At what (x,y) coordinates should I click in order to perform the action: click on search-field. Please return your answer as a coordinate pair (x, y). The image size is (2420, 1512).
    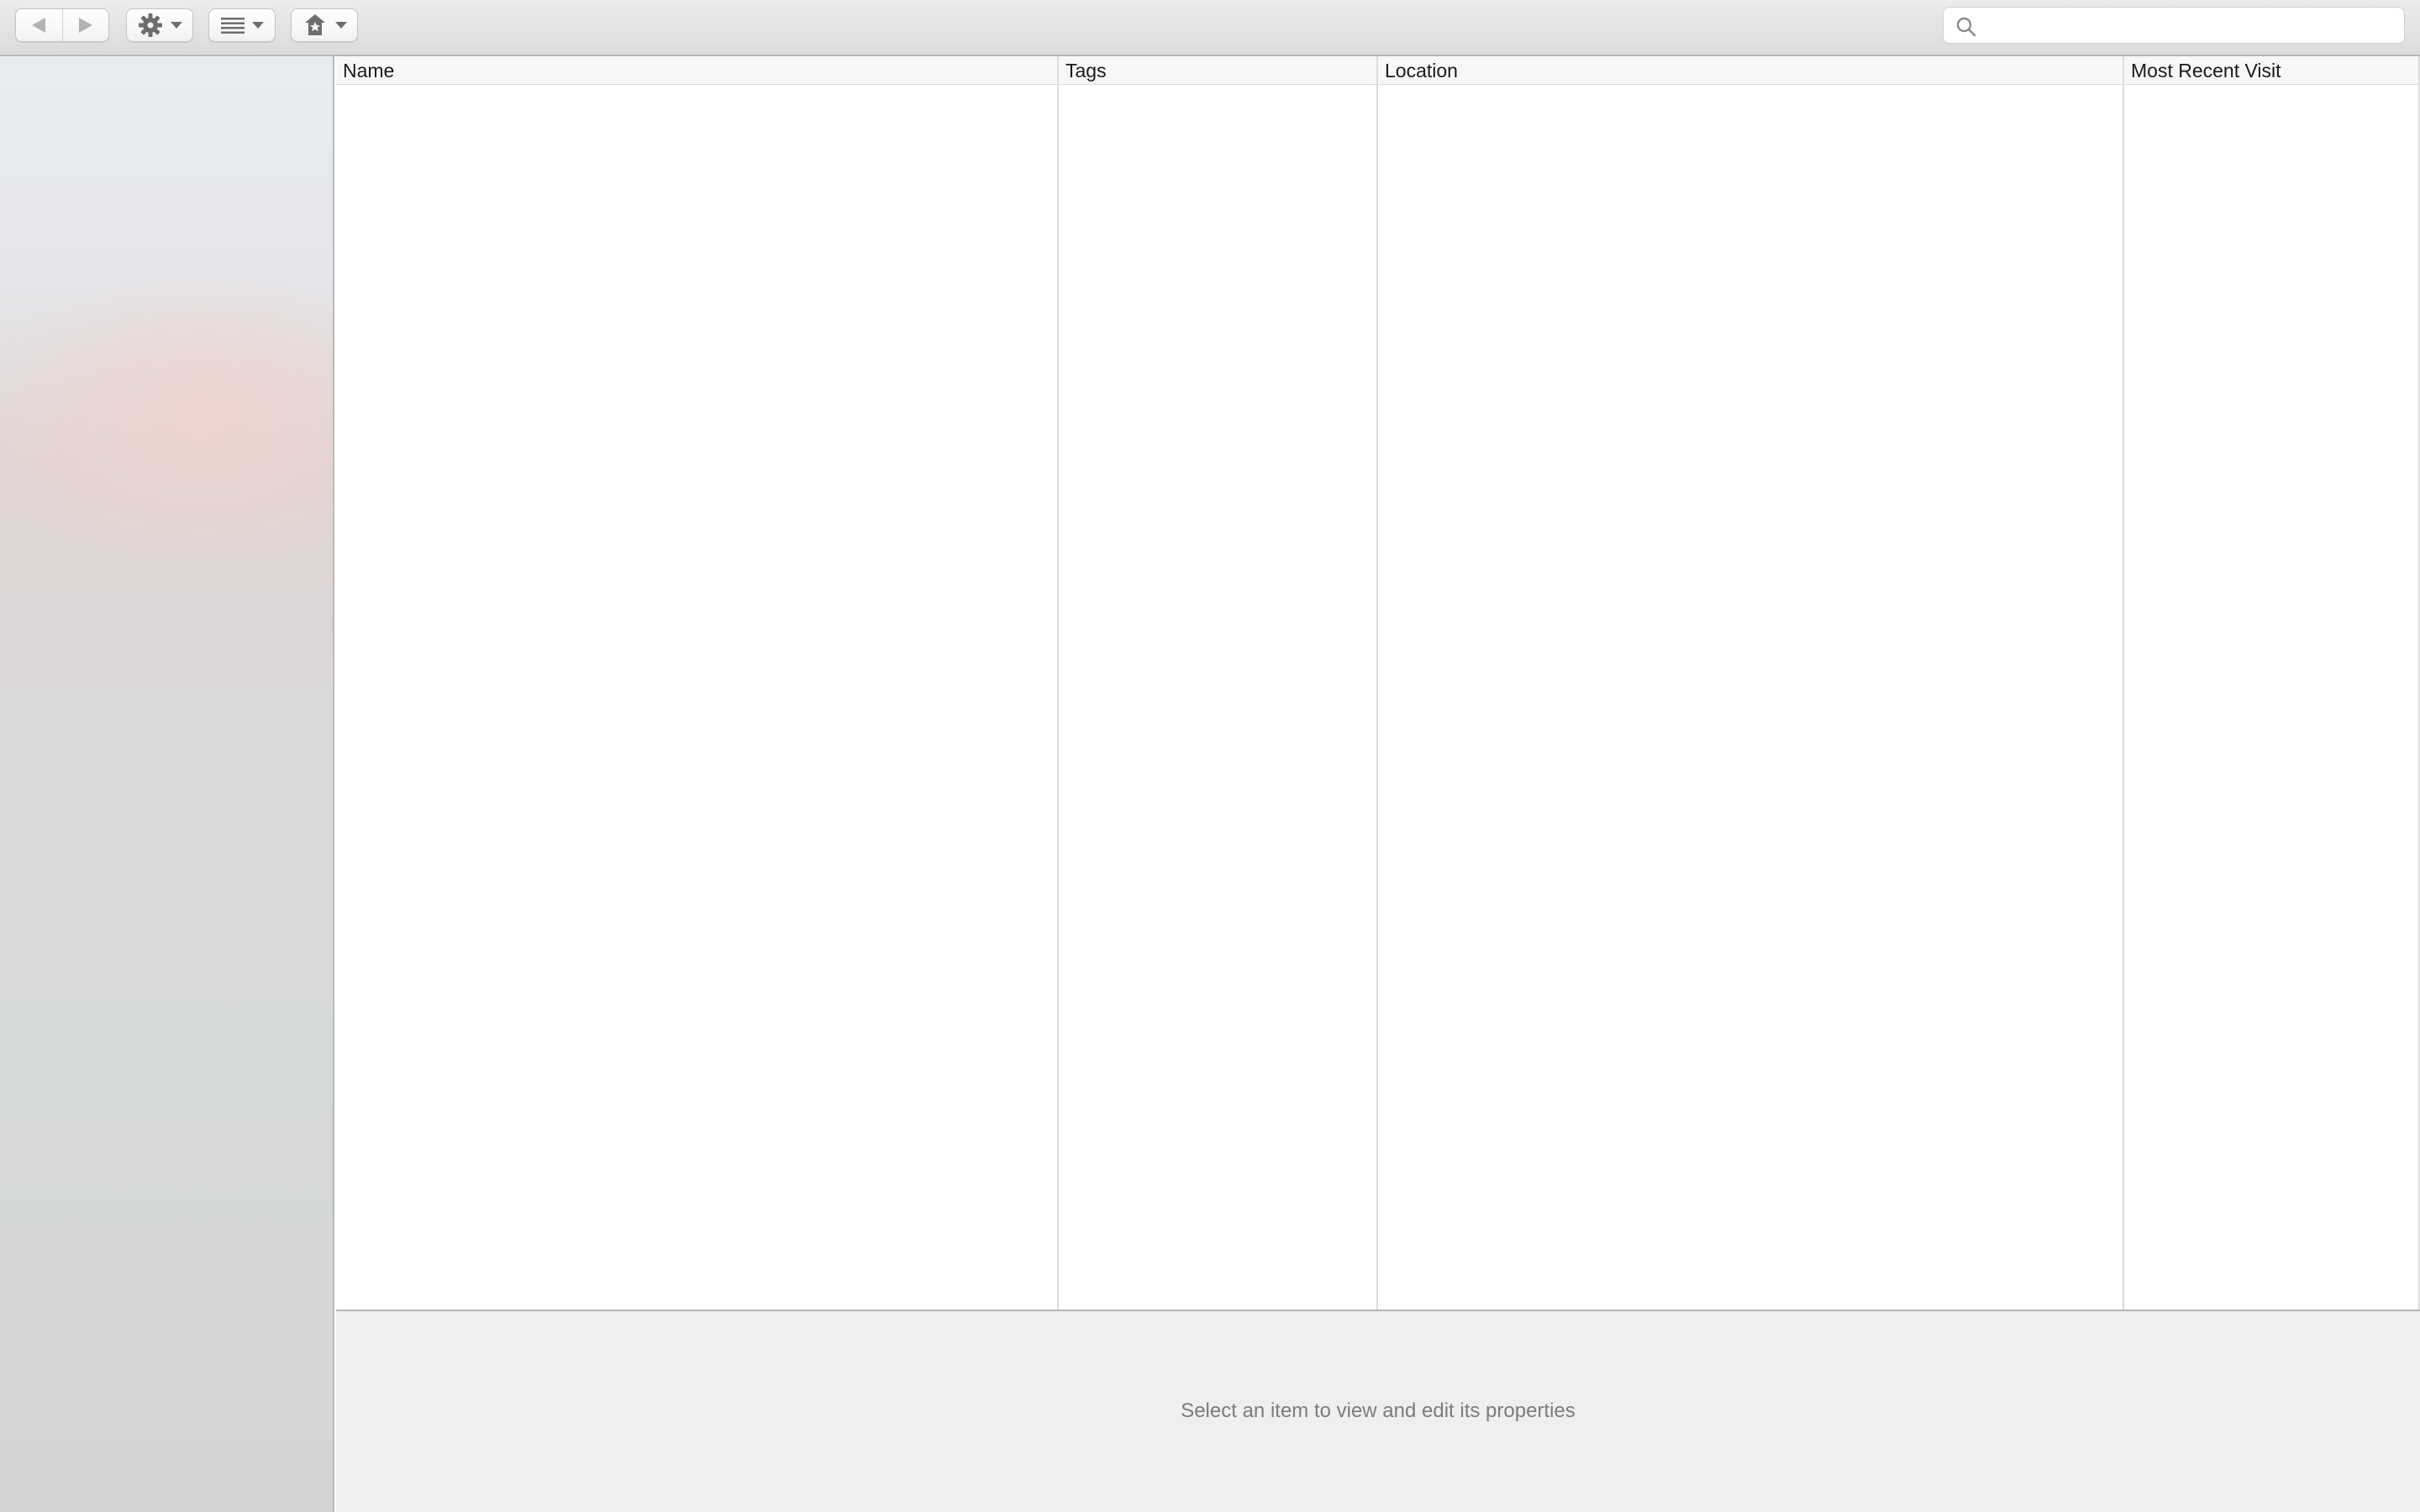
    Looking at the image, I should click on (2174, 25).